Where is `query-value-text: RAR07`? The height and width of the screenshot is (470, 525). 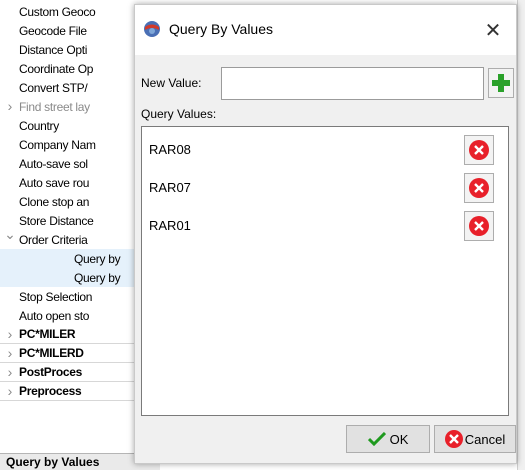 query-value-text: RAR07 is located at coordinates (170, 187).